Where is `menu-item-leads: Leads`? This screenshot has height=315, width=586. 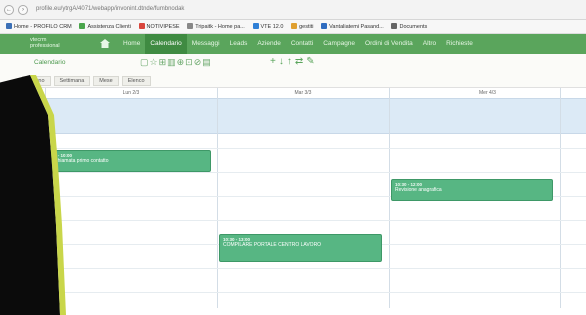
menu-item-leads: Leads is located at coordinates (239, 44).